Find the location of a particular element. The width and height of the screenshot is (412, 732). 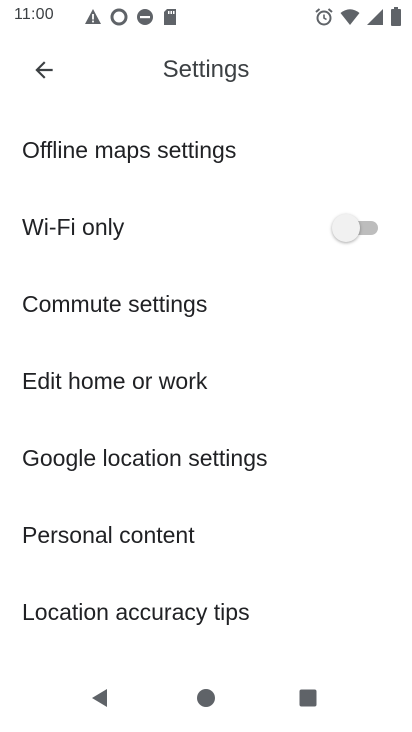

settings-item-label: Google location settings is located at coordinates (145, 458).